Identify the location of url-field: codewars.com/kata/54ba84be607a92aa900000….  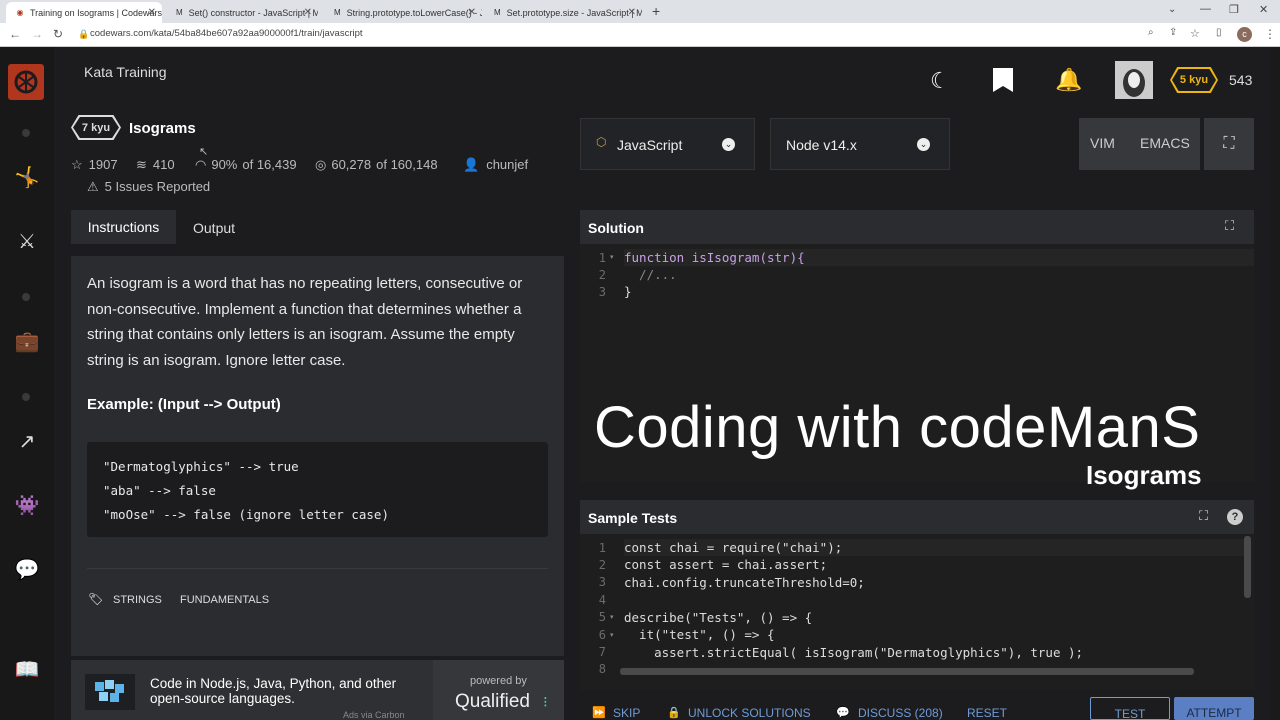
(226, 33).